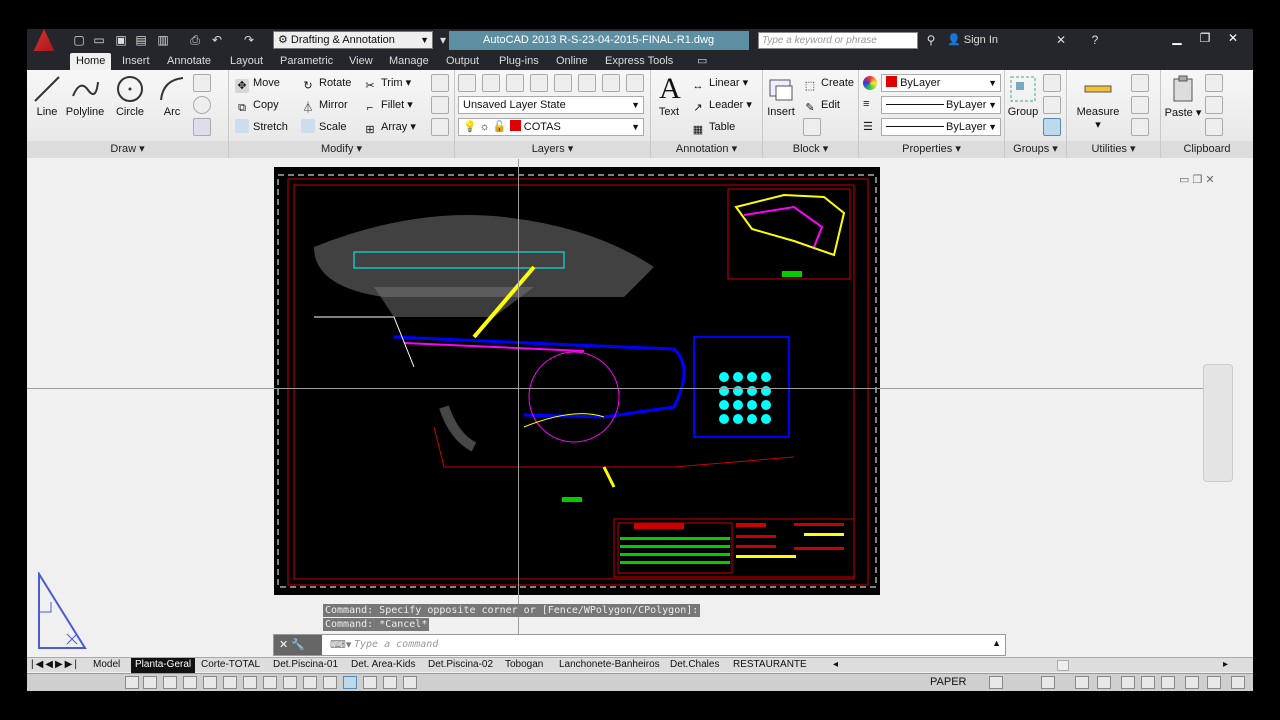 The height and width of the screenshot is (720, 1280). I want to click on snap-mode-icon, so click(150, 682).